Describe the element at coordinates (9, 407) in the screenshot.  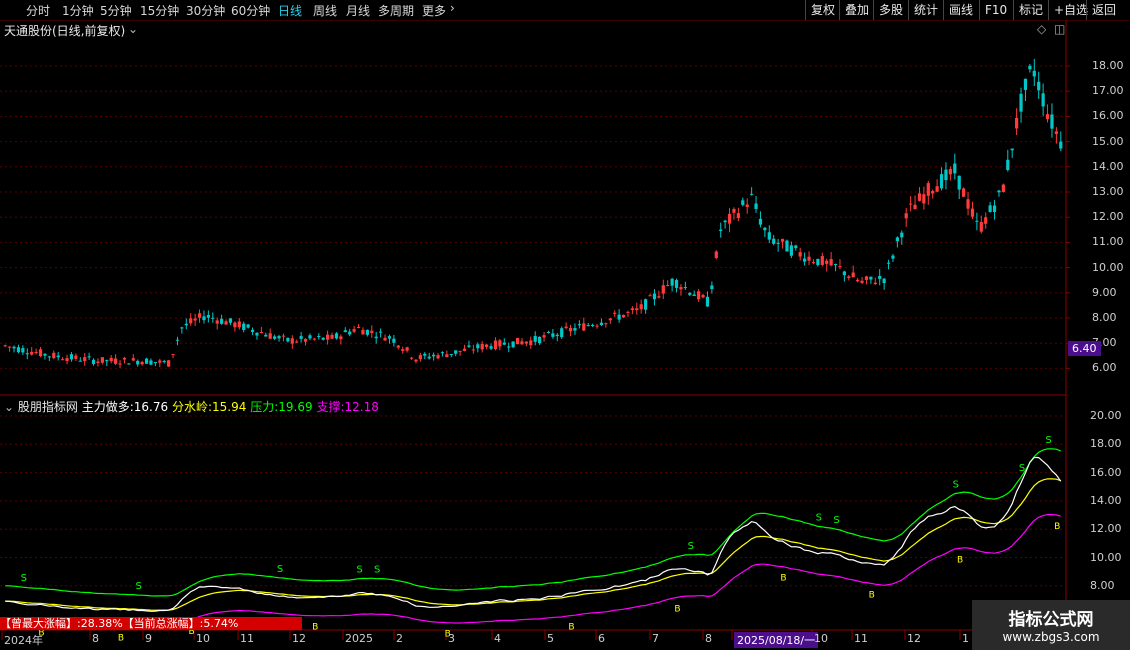
I see `indicator-collapse-icon: ⌄` at that location.